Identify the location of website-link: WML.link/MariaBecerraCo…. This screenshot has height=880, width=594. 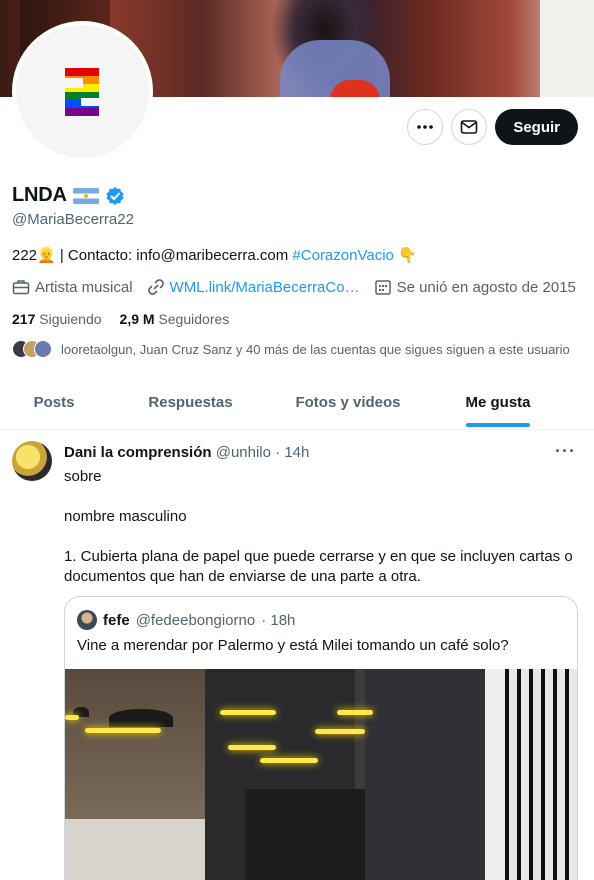
(265, 287).